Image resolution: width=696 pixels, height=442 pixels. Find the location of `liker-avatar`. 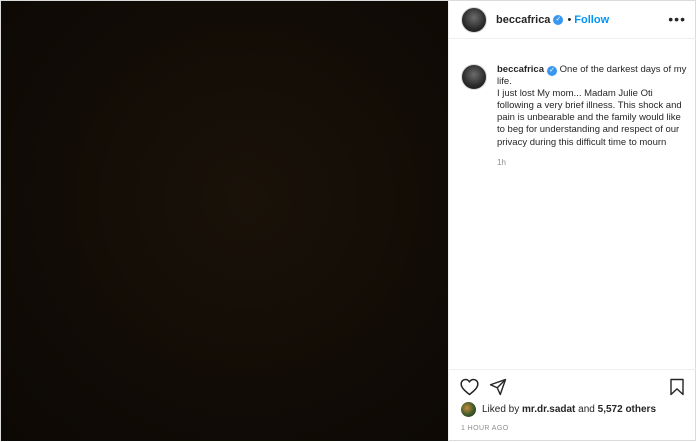

liker-avatar is located at coordinates (468, 409).